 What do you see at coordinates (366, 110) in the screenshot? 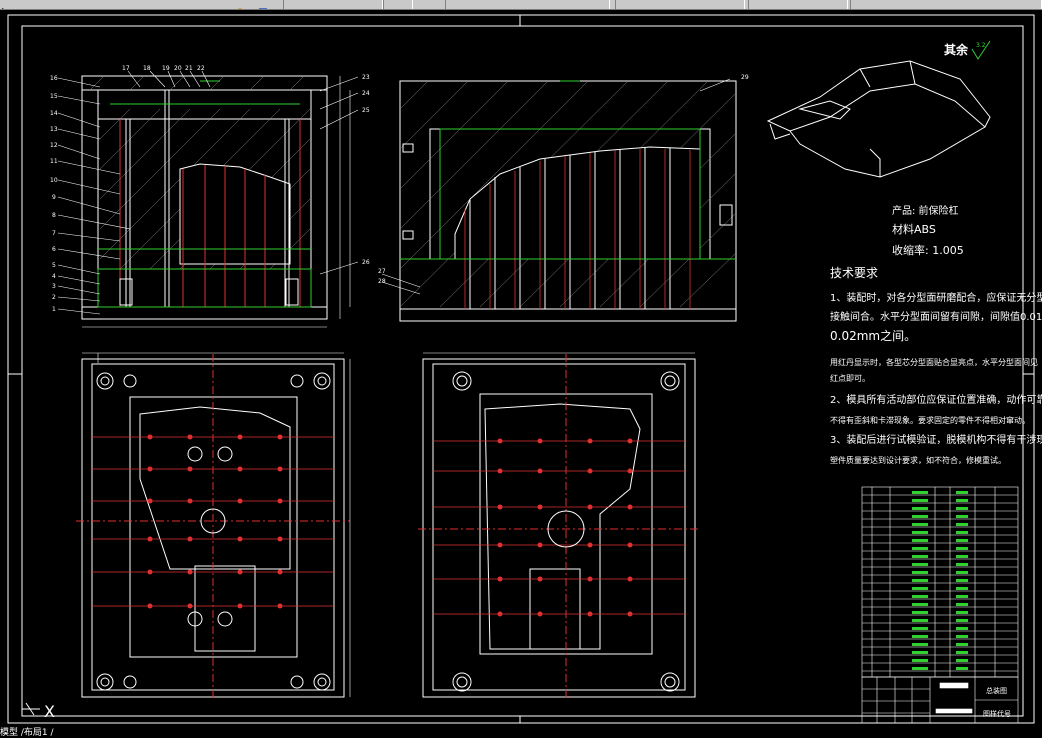
I see `part-number: 25` at bounding box center [366, 110].